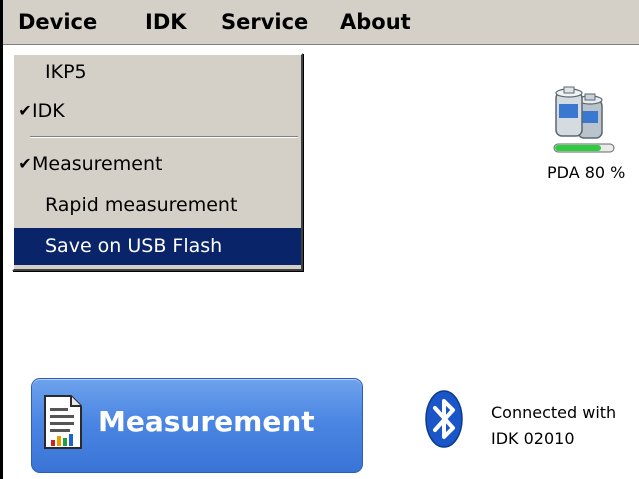  I want to click on menu-item-label: Save on USB Flash, so click(134, 246).